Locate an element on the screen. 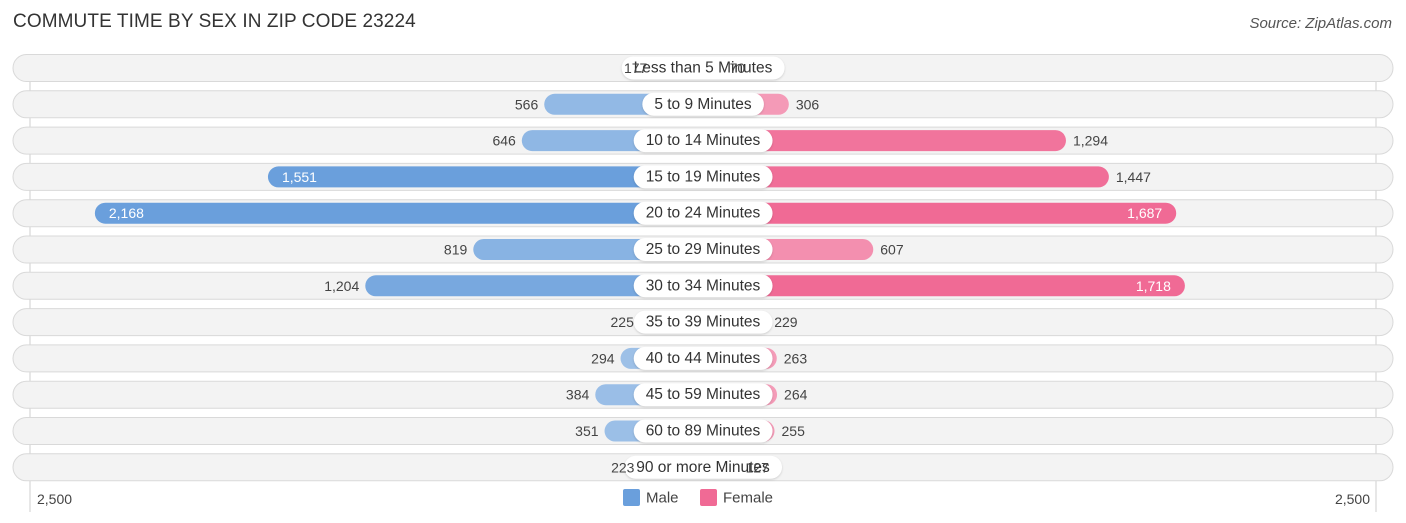  row-less-than-5-minutes: Less than 5 Minutes177 70 is located at coordinates (703, 68).